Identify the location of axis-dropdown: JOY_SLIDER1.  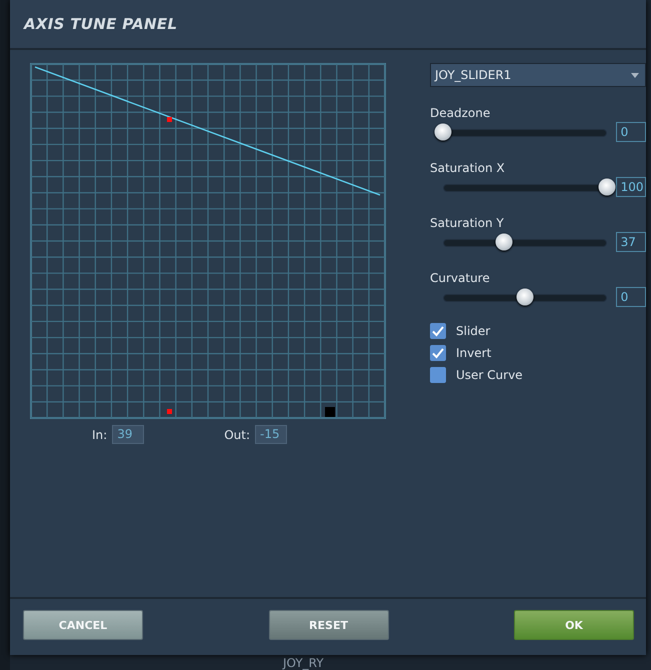
(538, 75).